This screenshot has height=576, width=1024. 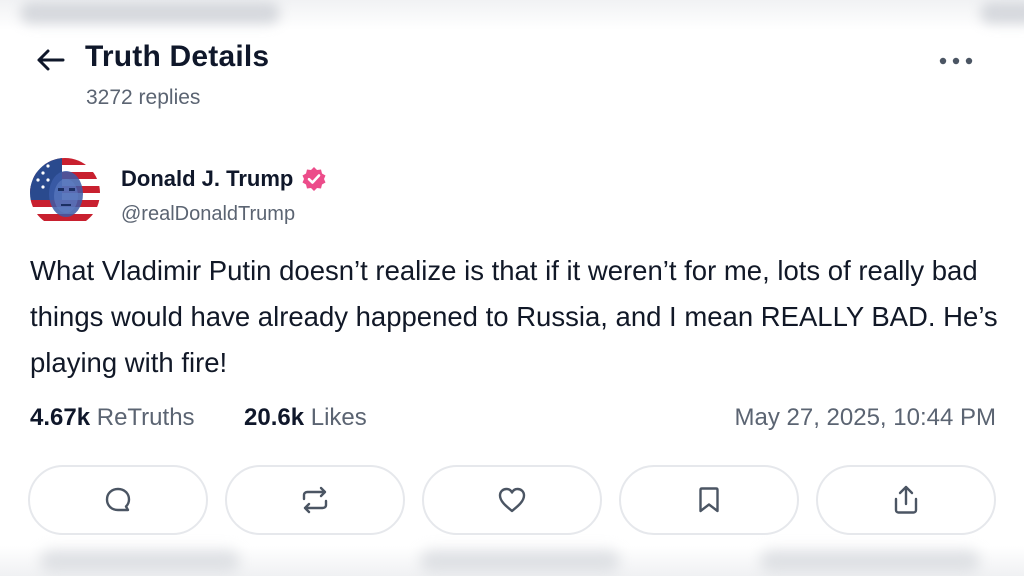 I want to click on likes-count: 20.6k, so click(x=274, y=417).